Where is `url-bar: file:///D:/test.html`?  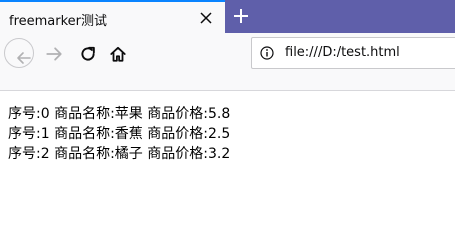 url-bar: file:///D:/test.html is located at coordinates (353, 53).